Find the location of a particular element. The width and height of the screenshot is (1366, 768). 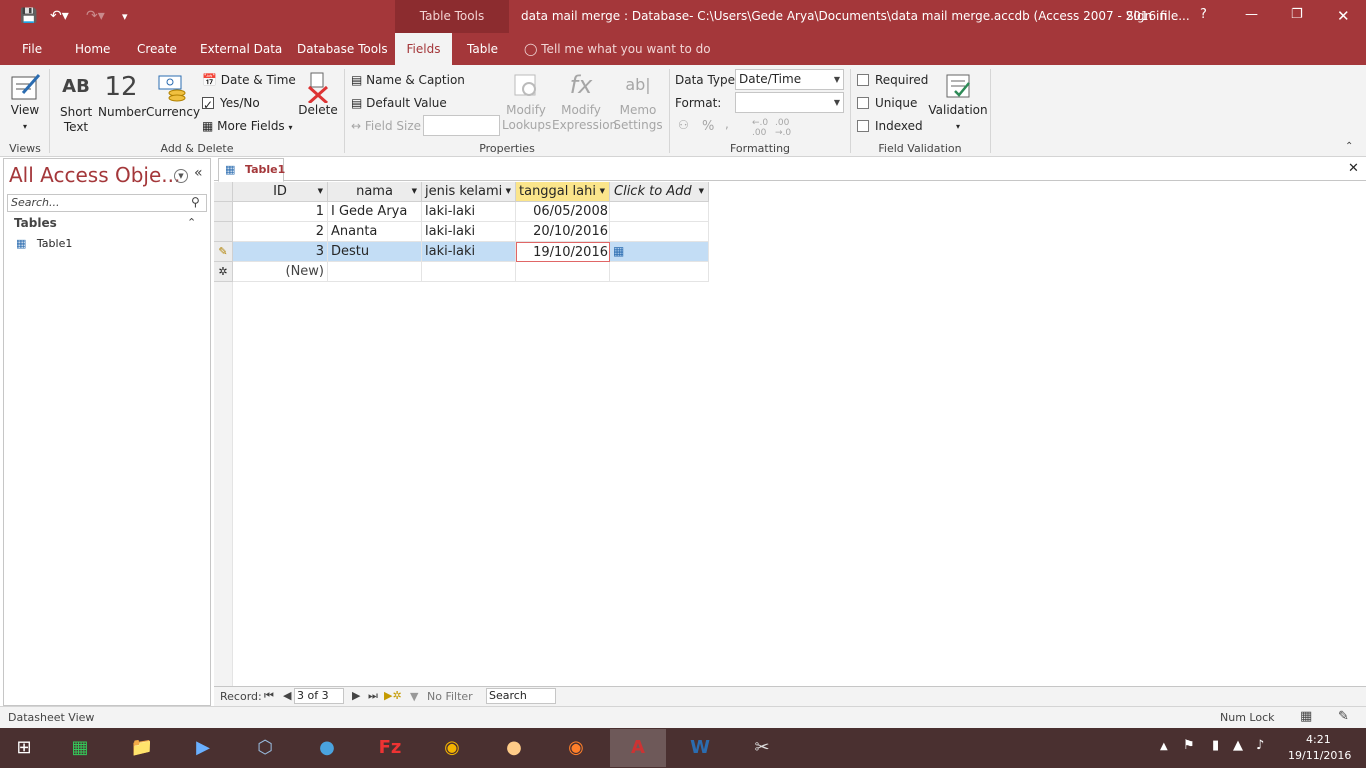

number-button: 12 Number is located at coordinates (122, 96).